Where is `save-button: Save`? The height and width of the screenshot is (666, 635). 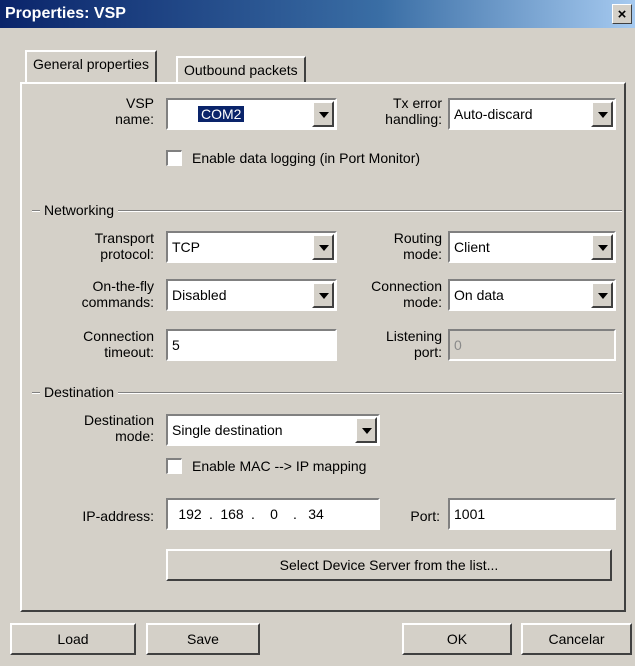 save-button: Save is located at coordinates (203, 639).